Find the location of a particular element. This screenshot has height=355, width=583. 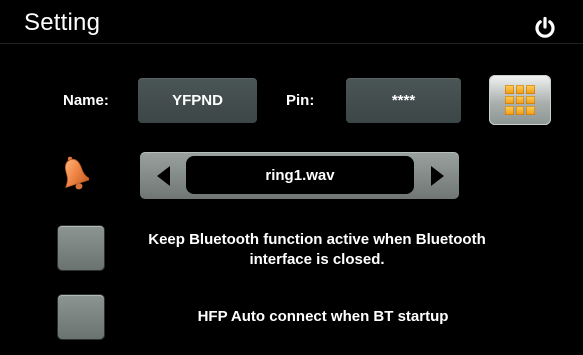

header-bar: Setting is located at coordinates (291, 23).